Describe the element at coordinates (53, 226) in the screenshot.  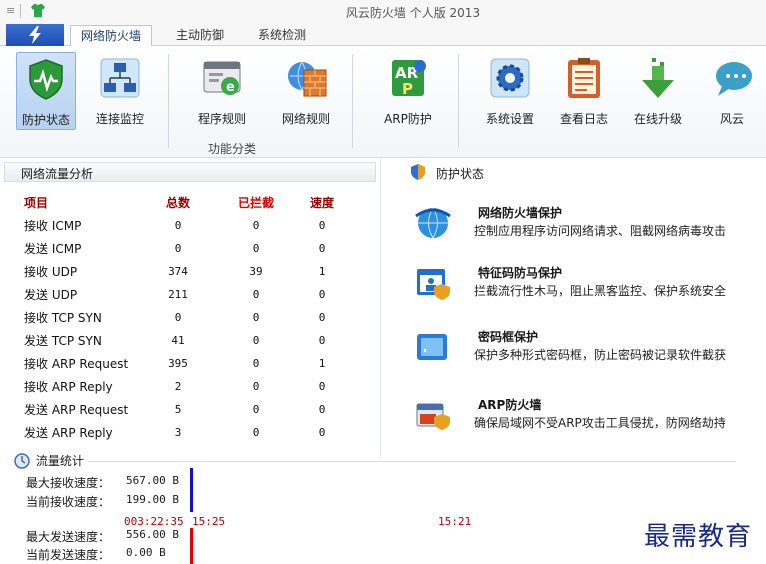
I see `traffic-item: 接收 ICMP` at that location.